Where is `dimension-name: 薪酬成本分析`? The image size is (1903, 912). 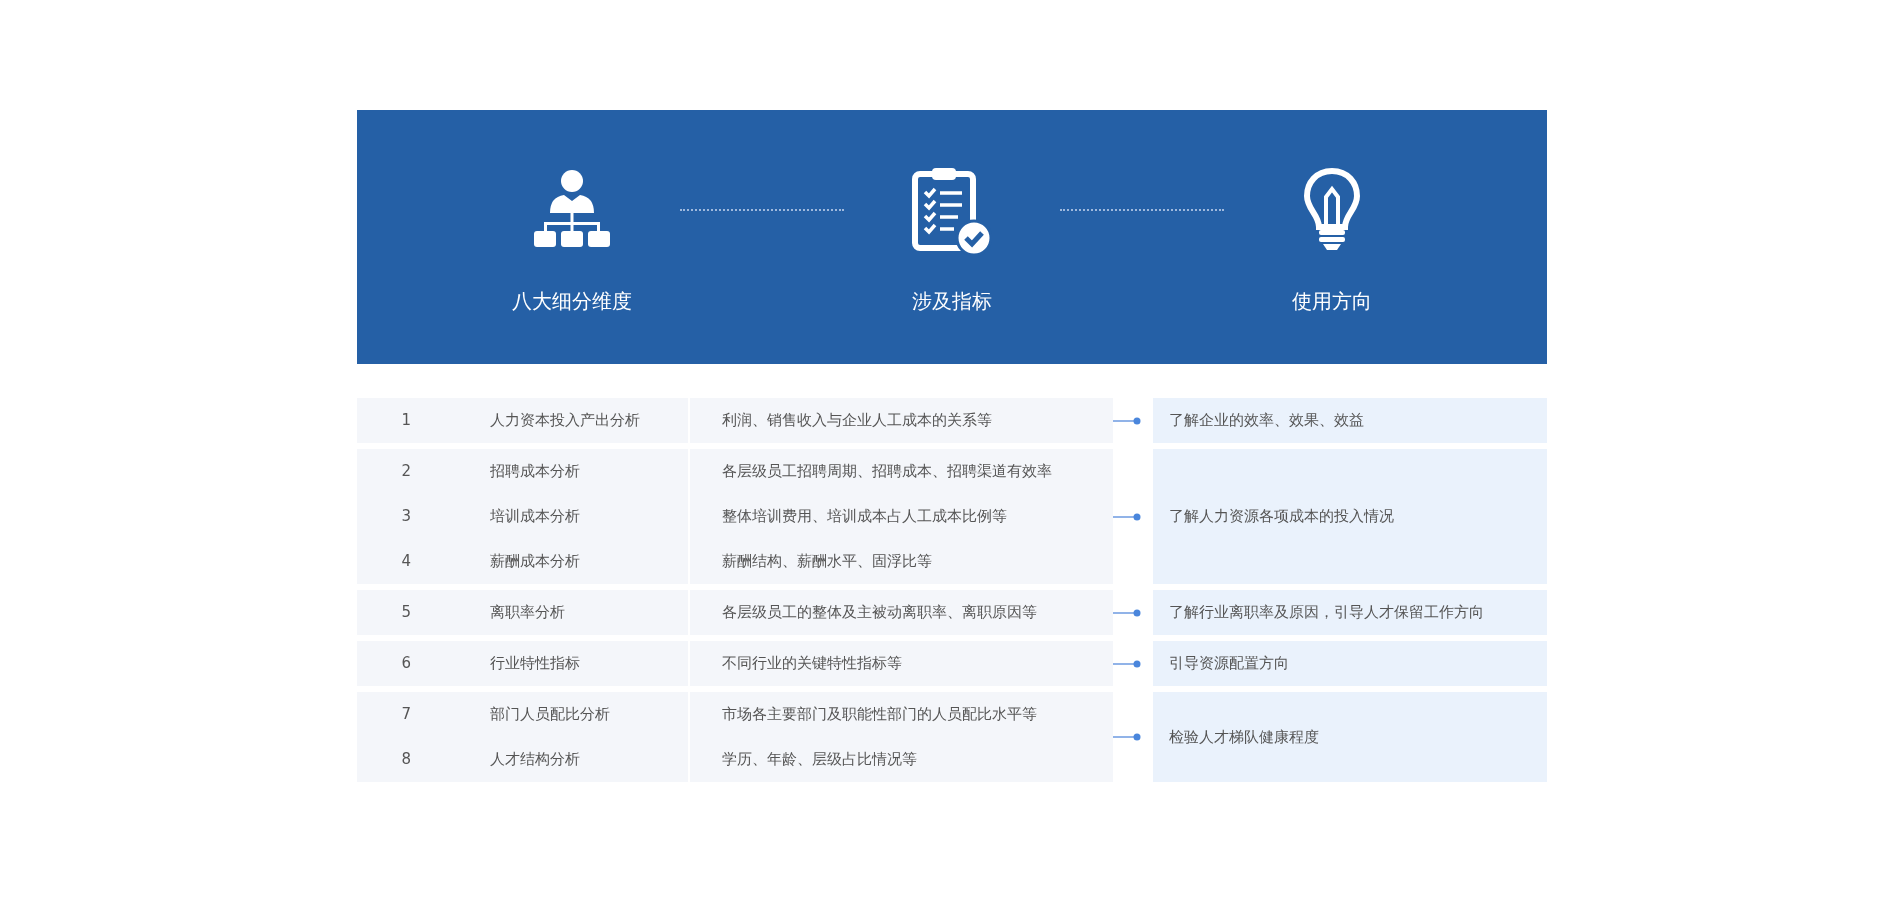
dimension-name: 薪酬成本分析 is located at coordinates (534, 562).